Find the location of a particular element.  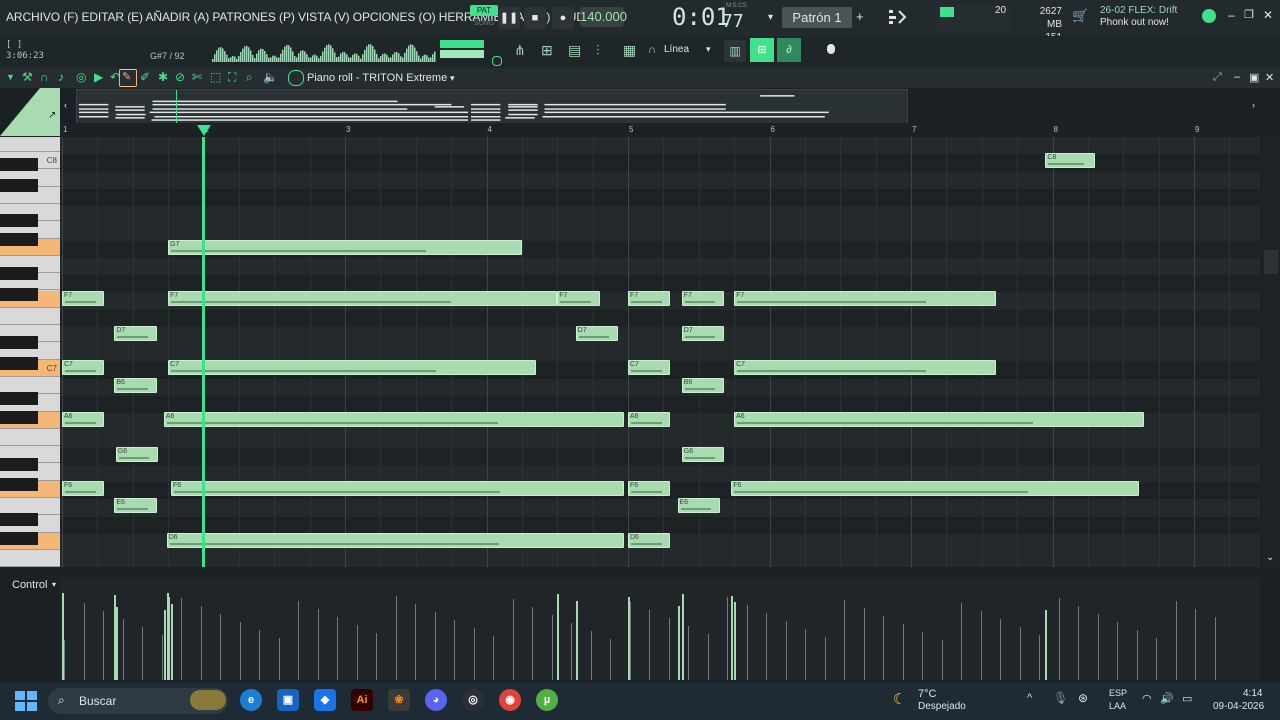

speaker-icon: 🔈 is located at coordinates (270, 77).